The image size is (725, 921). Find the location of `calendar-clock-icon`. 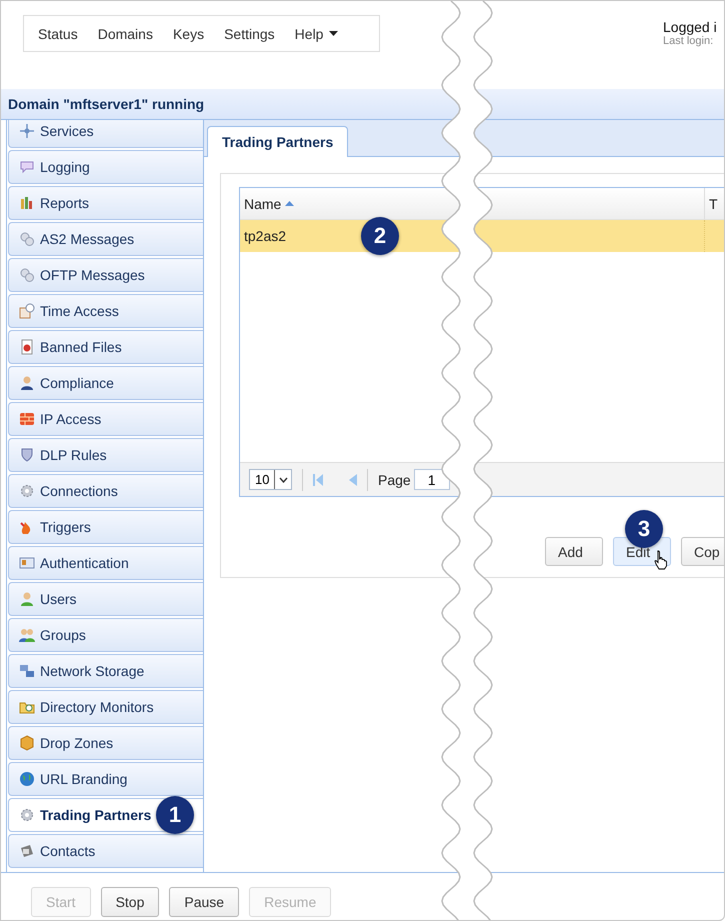

calendar-clock-icon is located at coordinates (27, 311).